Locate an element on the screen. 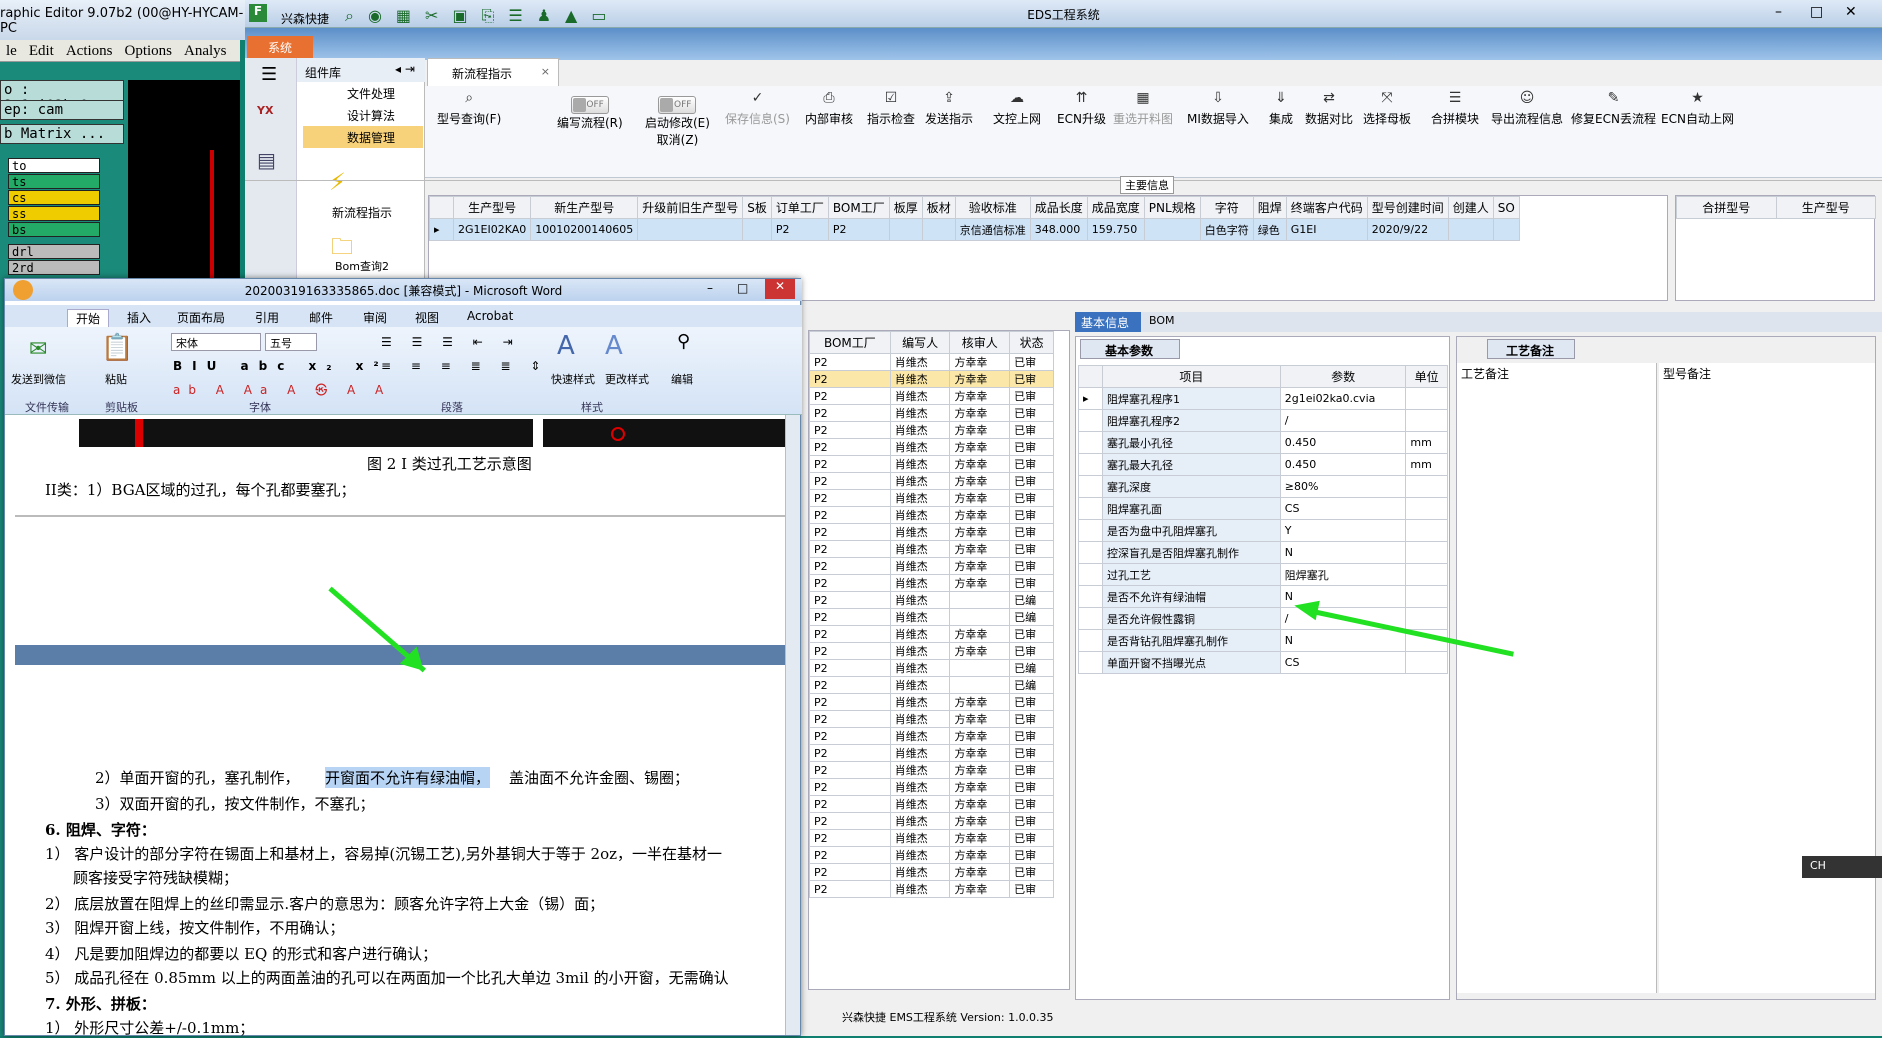 This screenshot has height=1038, width=1882. close-icon: ✕ is located at coordinates (1851, 12).